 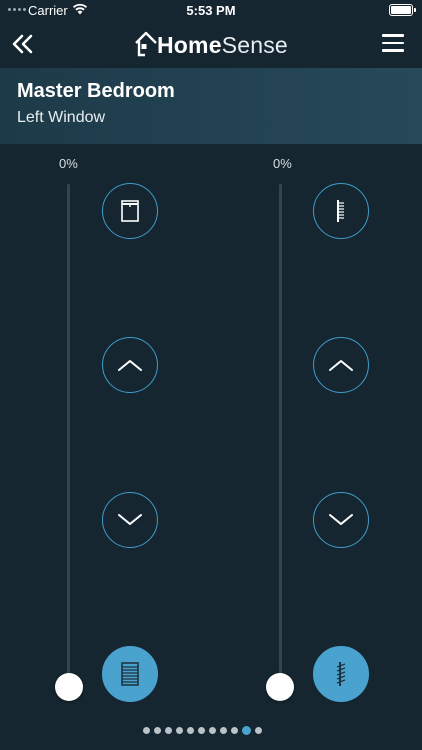 What do you see at coordinates (96, 91) in the screenshot?
I see `room-title: Master Bedroom` at bounding box center [96, 91].